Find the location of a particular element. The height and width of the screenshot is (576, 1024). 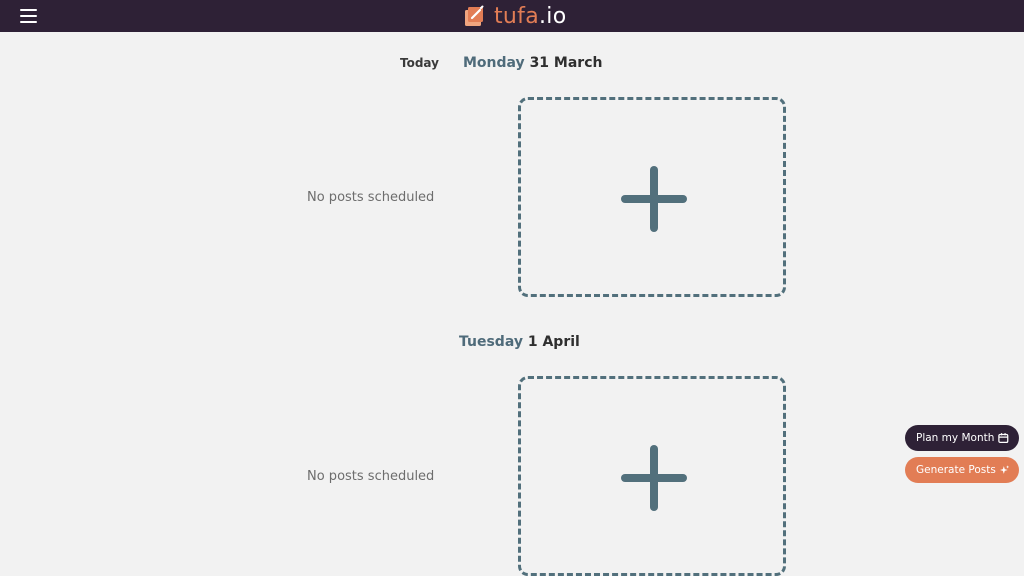

tufa-logo-icon is located at coordinates (474, 15).